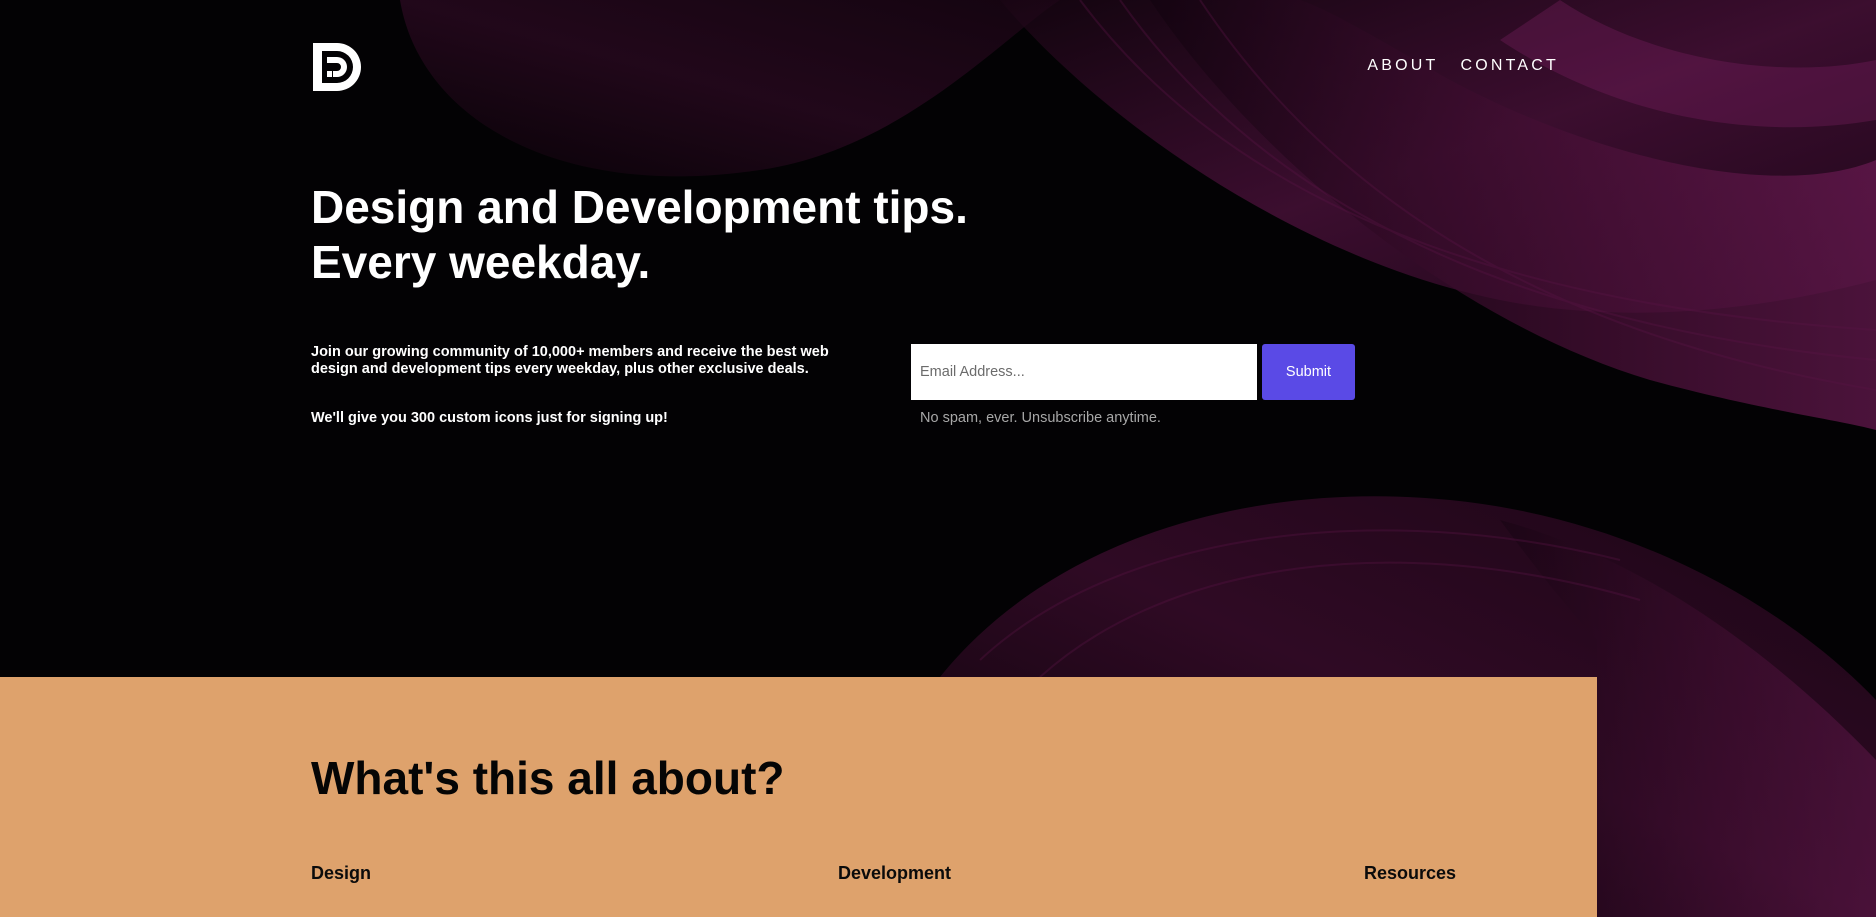 The height and width of the screenshot is (917, 1876). Describe the element at coordinates (337, 67) in the screenshot. I see `dd-logo-icon` at that location.